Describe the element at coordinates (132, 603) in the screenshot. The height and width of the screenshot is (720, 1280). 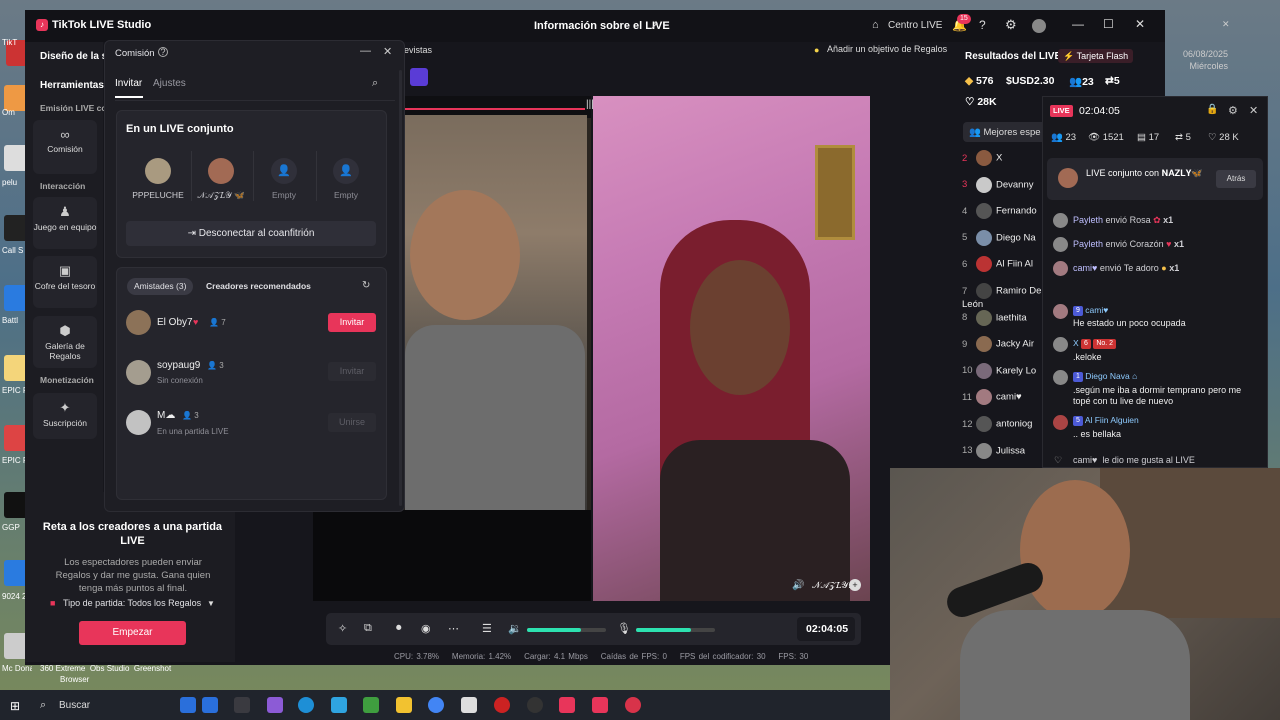
I see `match-type-select: Tipo de partida: Todos los Regalos` at that location.